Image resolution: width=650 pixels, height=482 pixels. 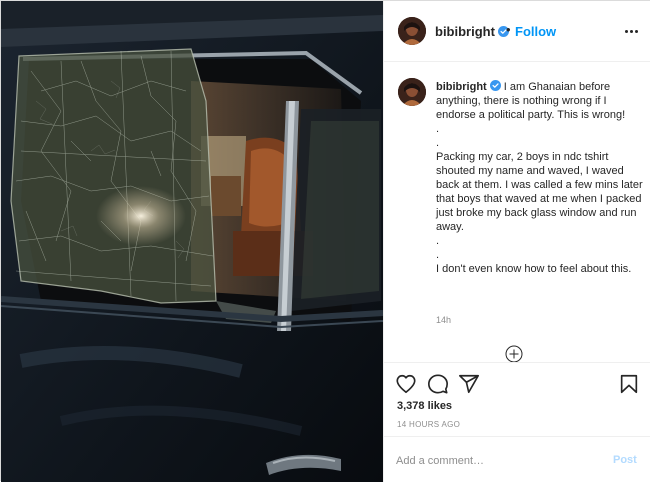 What do you see at coordinates (428, 424) in the screenshot?
I see `post-date: 14 HOURS AGO` at bounding box center [428, 424].